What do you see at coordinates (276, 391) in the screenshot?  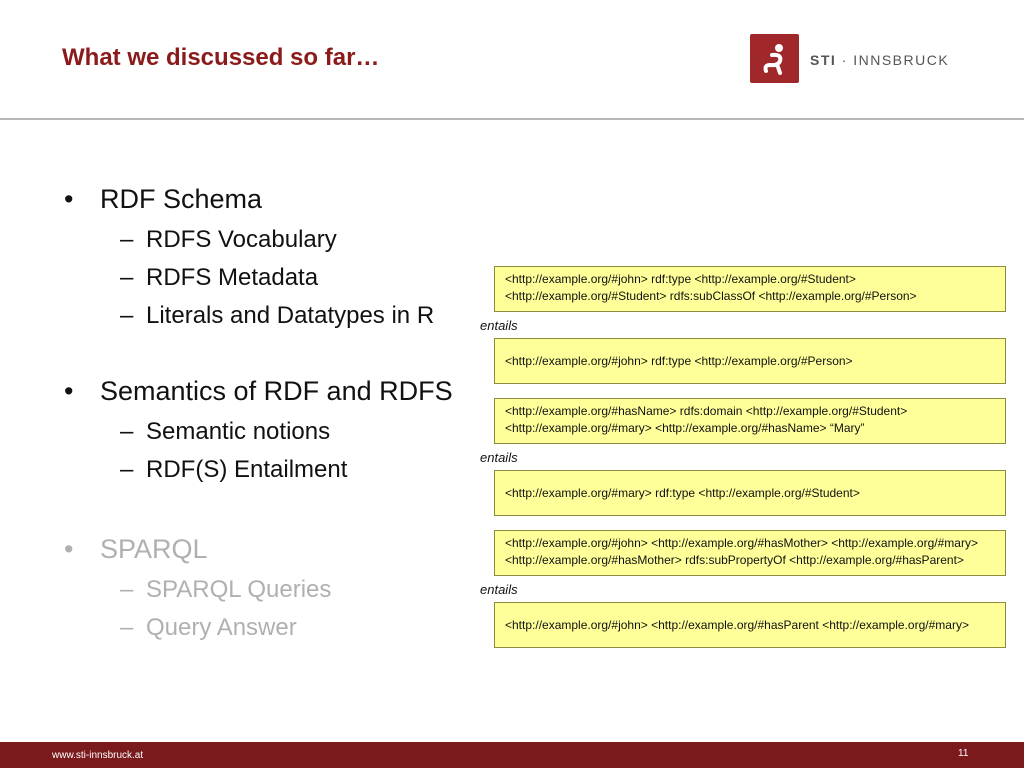 I see `bullet-semantics: Semantics of RDF and RDFS` at bounding box center [276, 391].